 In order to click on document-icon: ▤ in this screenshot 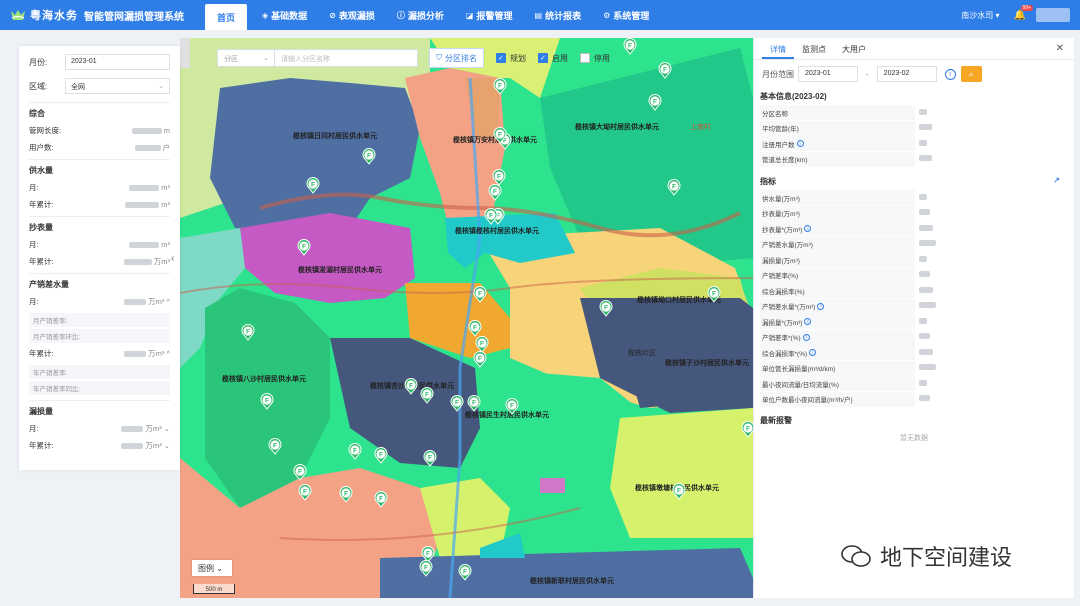, I will do `click(538, 15)`.